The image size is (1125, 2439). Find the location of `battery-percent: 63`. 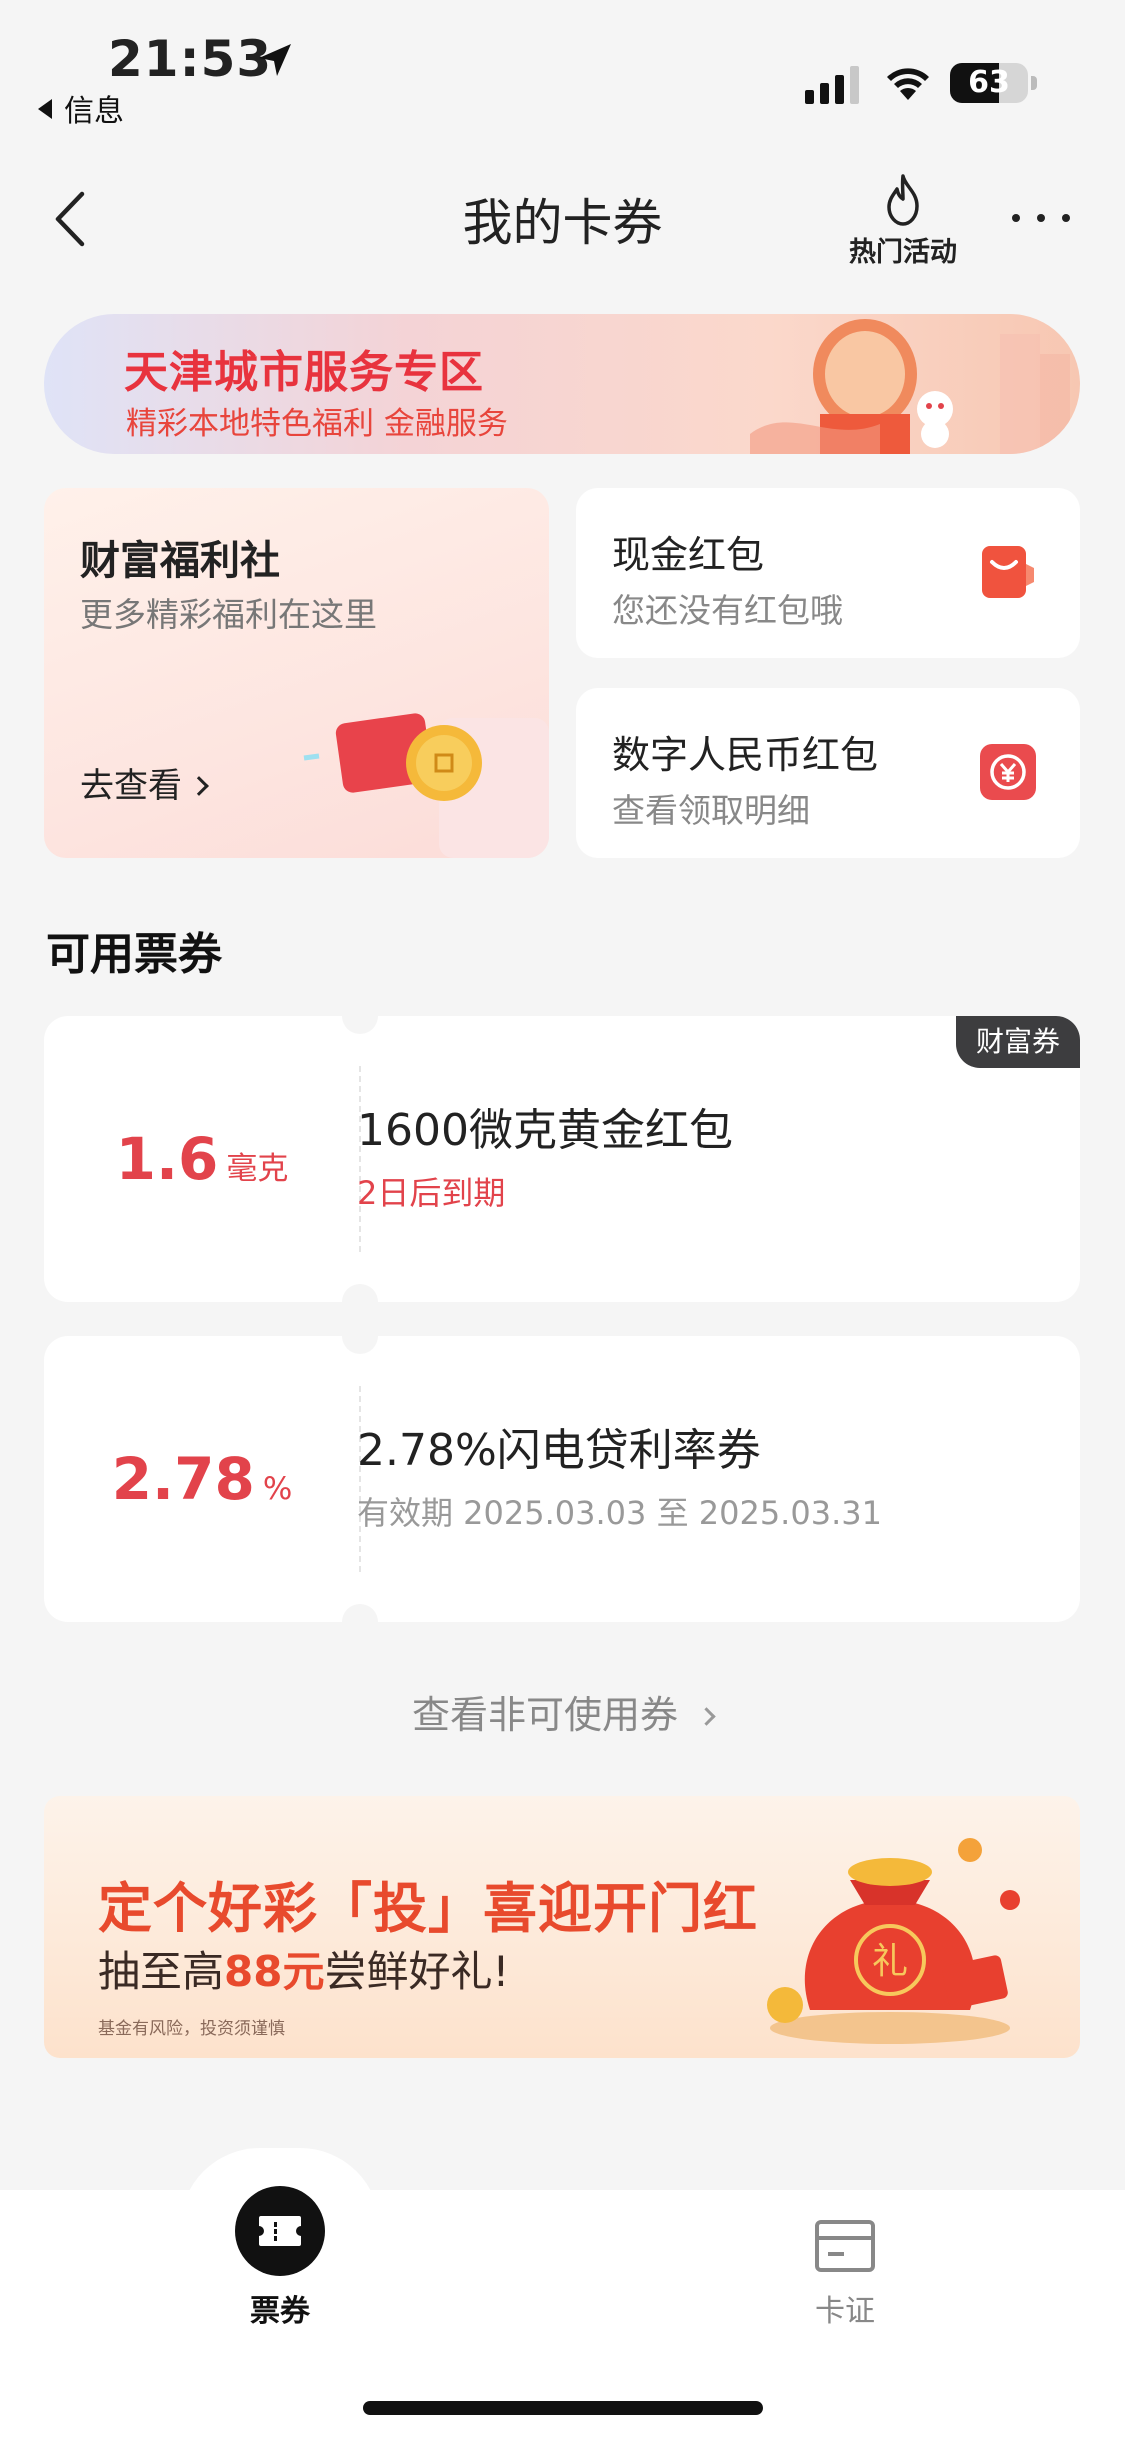

battery-percent: 63 is located at coordinates (989, 82).